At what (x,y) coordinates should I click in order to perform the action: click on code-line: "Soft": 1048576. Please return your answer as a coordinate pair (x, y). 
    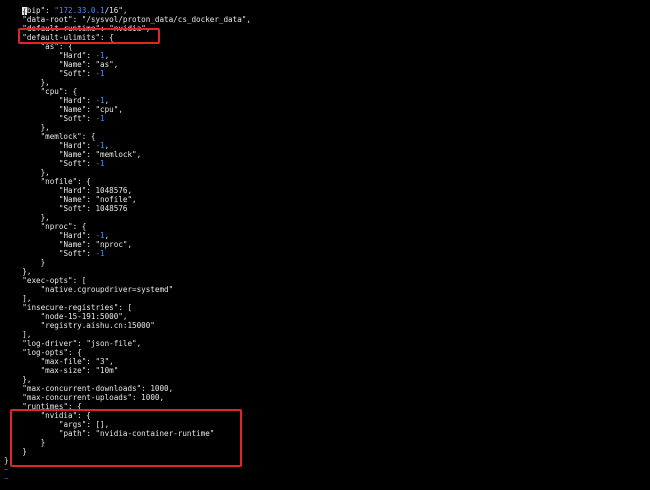
    Looking at the image, I should click on (127, 208).